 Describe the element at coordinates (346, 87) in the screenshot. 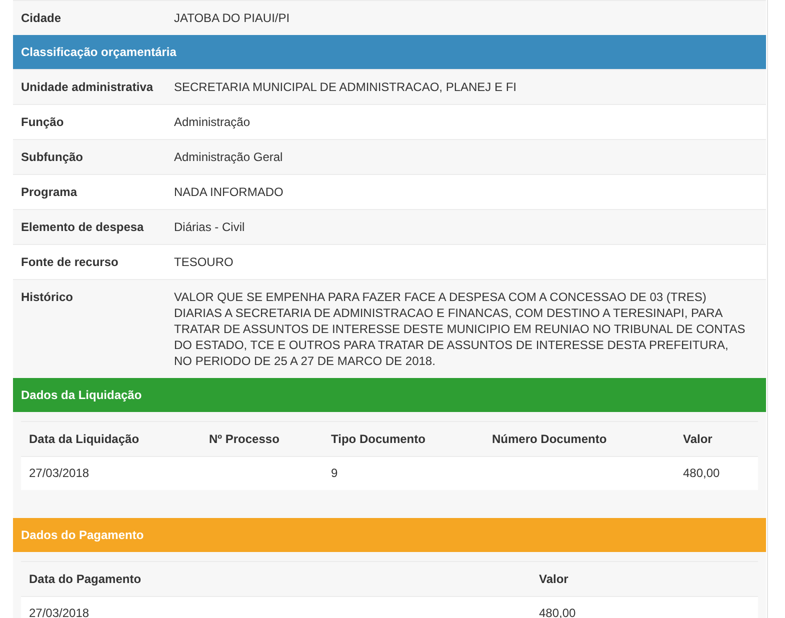

I see `field-value: SECRETARIA MUNICIPAL DE ADMINISTRACAO, PLANEJ E FI` at that location.